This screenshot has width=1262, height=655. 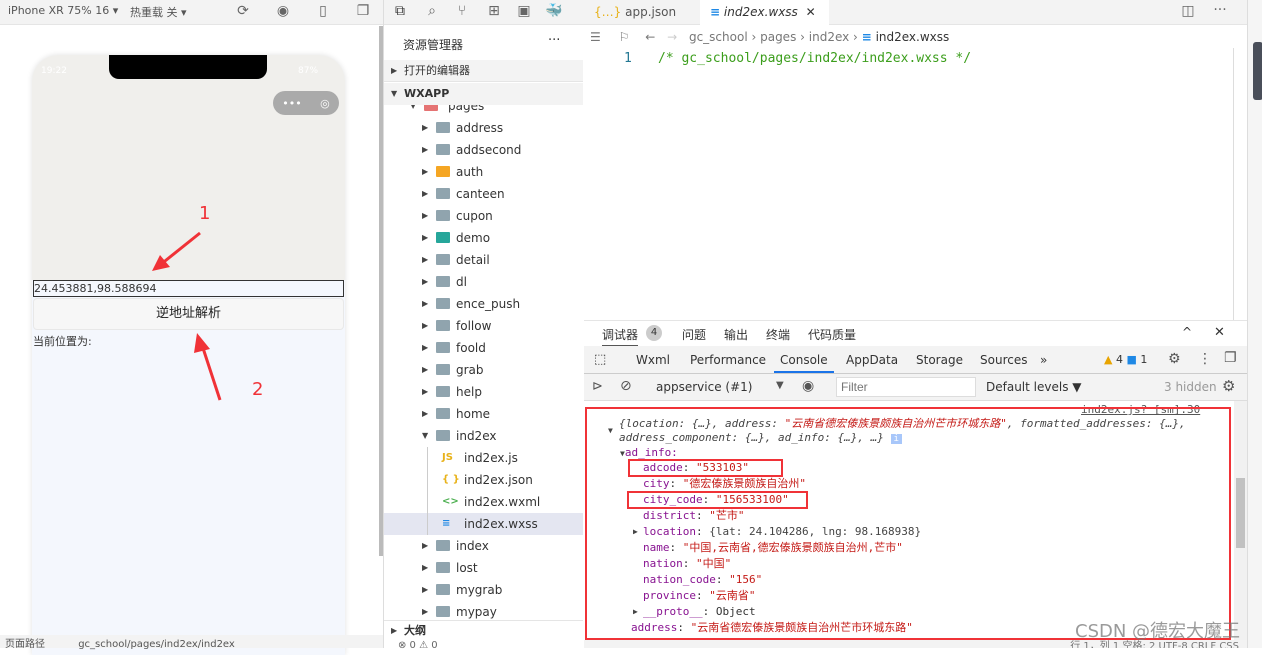 I want to click on tree-folder-cupon: ▶ cupon, so click(x=483, y=216).